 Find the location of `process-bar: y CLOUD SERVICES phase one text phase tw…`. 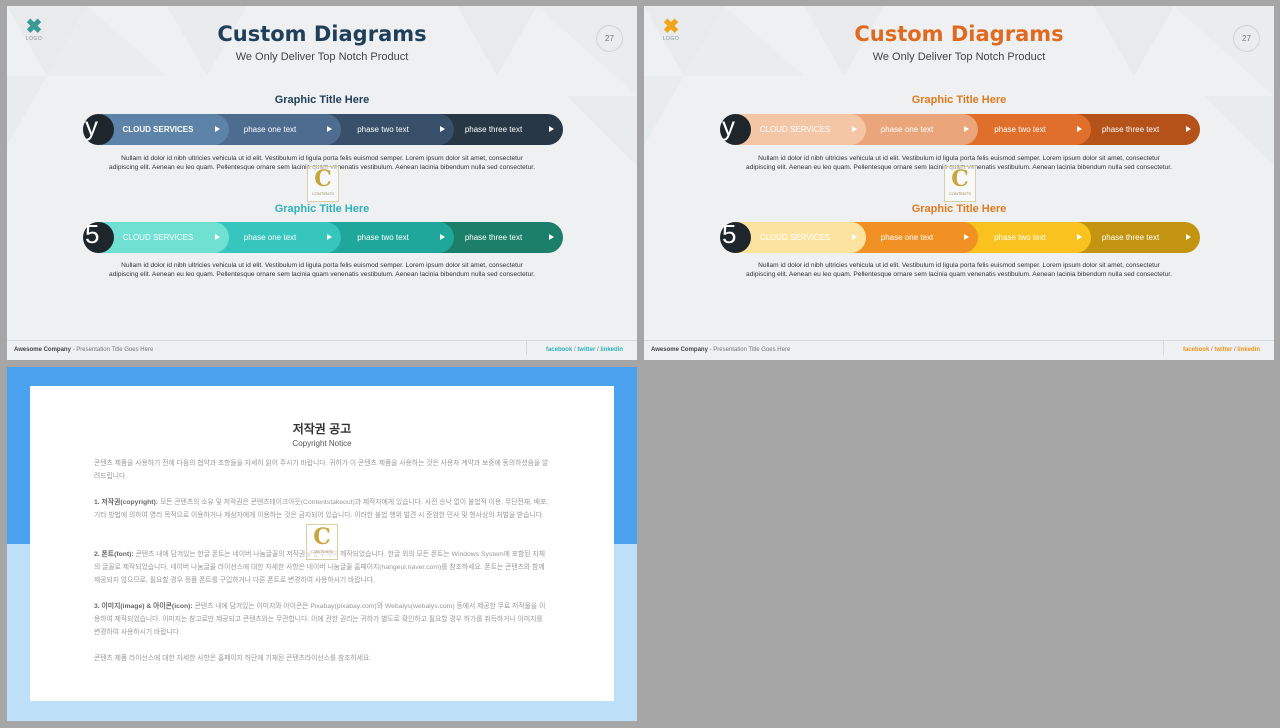

process-bar: y CLOUD SERVICES phase one text phase tw… is located at coordinates (960, 129).